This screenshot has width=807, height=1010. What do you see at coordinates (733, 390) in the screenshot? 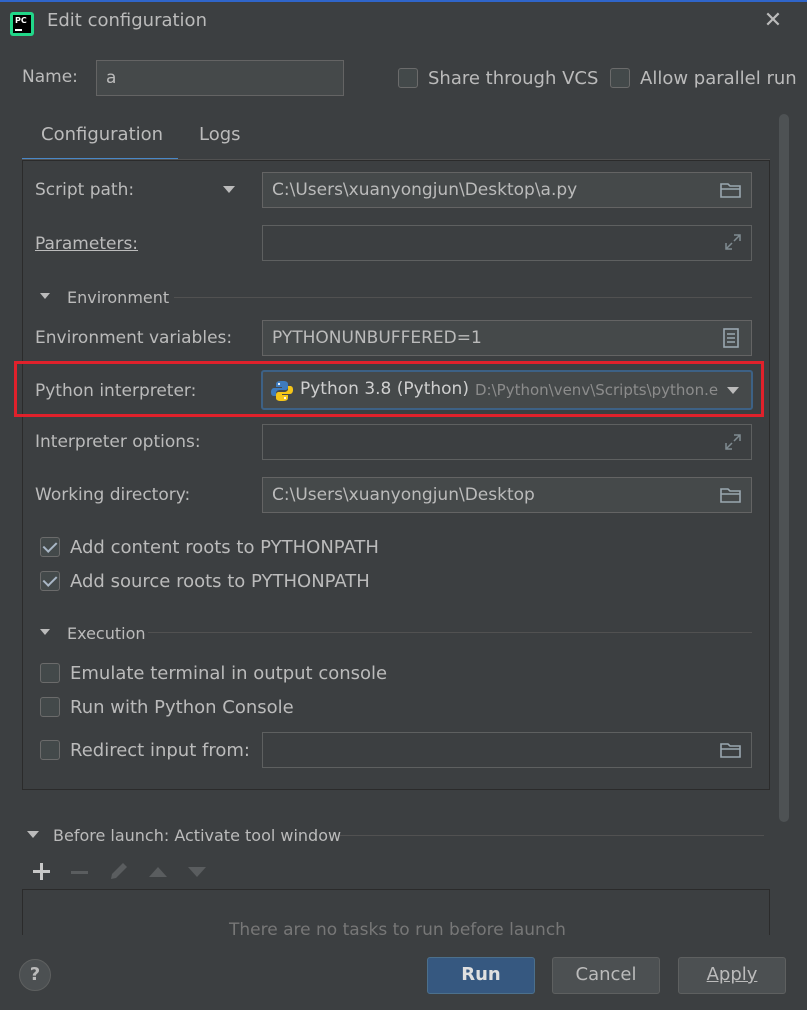
I see `chevron-down-icon` at bounding box center [733, 390].